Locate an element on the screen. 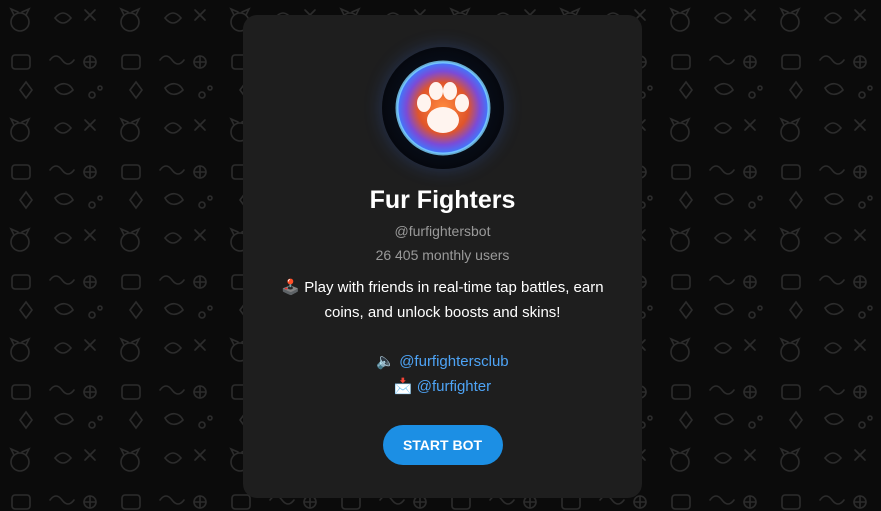 The height and width of the screenshot is (511, 881). envelope-icon: 📩 is located at coordinates (403, 386).